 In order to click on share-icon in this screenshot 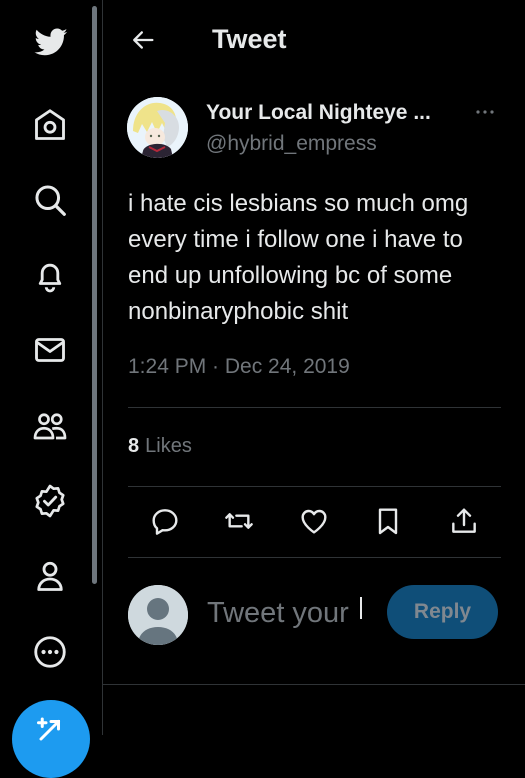, I will do `click(464, 520)`.